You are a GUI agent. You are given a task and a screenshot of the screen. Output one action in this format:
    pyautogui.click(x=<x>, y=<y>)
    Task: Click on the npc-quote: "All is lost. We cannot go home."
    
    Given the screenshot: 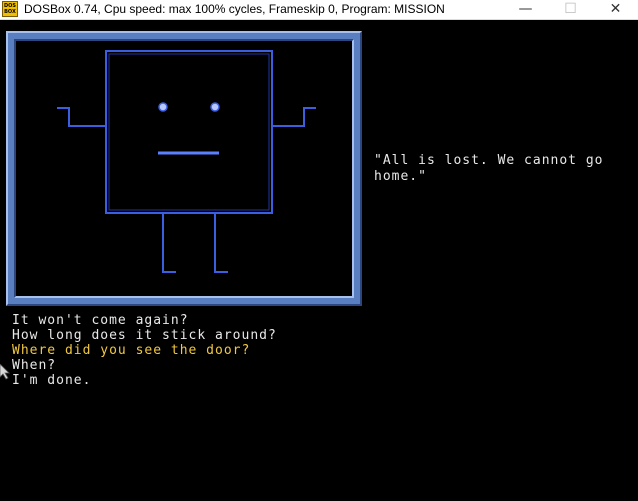 What is the action you would take?
    pyautogui.click(x=493, y=168)
    